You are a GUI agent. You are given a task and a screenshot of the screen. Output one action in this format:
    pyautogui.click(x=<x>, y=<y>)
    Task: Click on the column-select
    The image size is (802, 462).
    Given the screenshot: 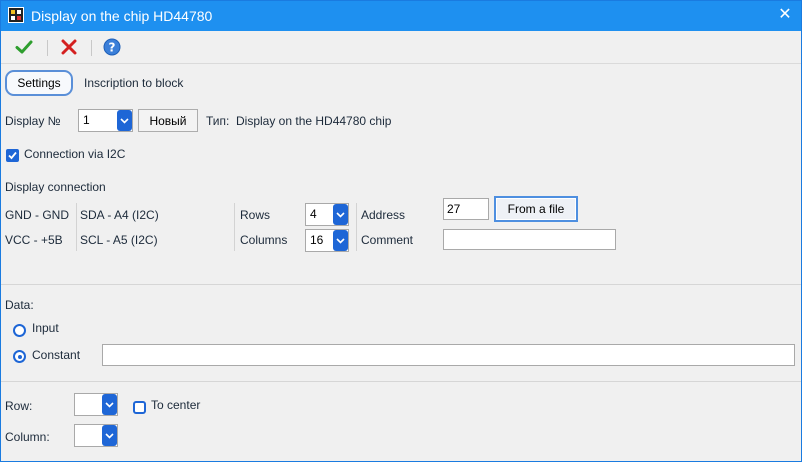 What is the action you would take?
    pyautogui.click(x=96, y=435)
    